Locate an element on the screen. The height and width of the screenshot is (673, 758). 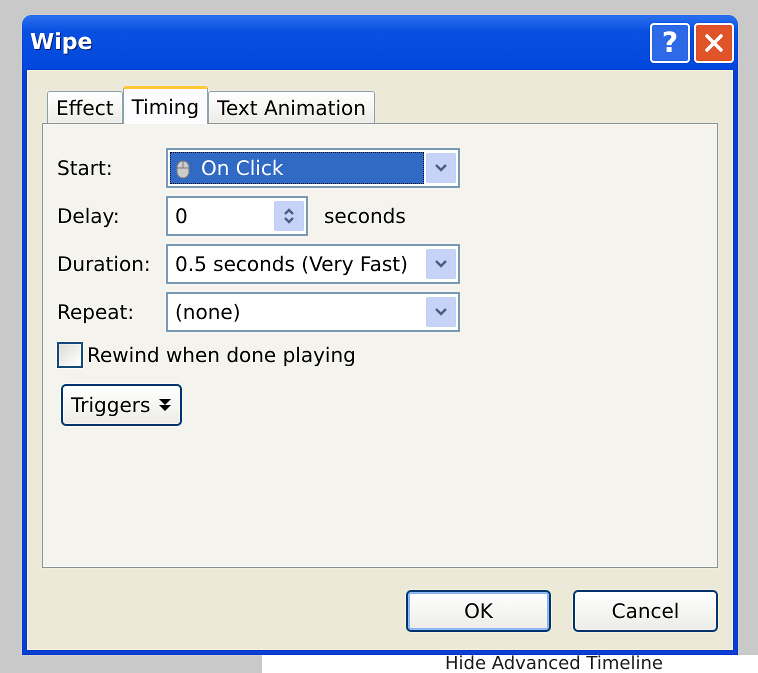
field-label: Delay: is located at coordinates (89, 216).